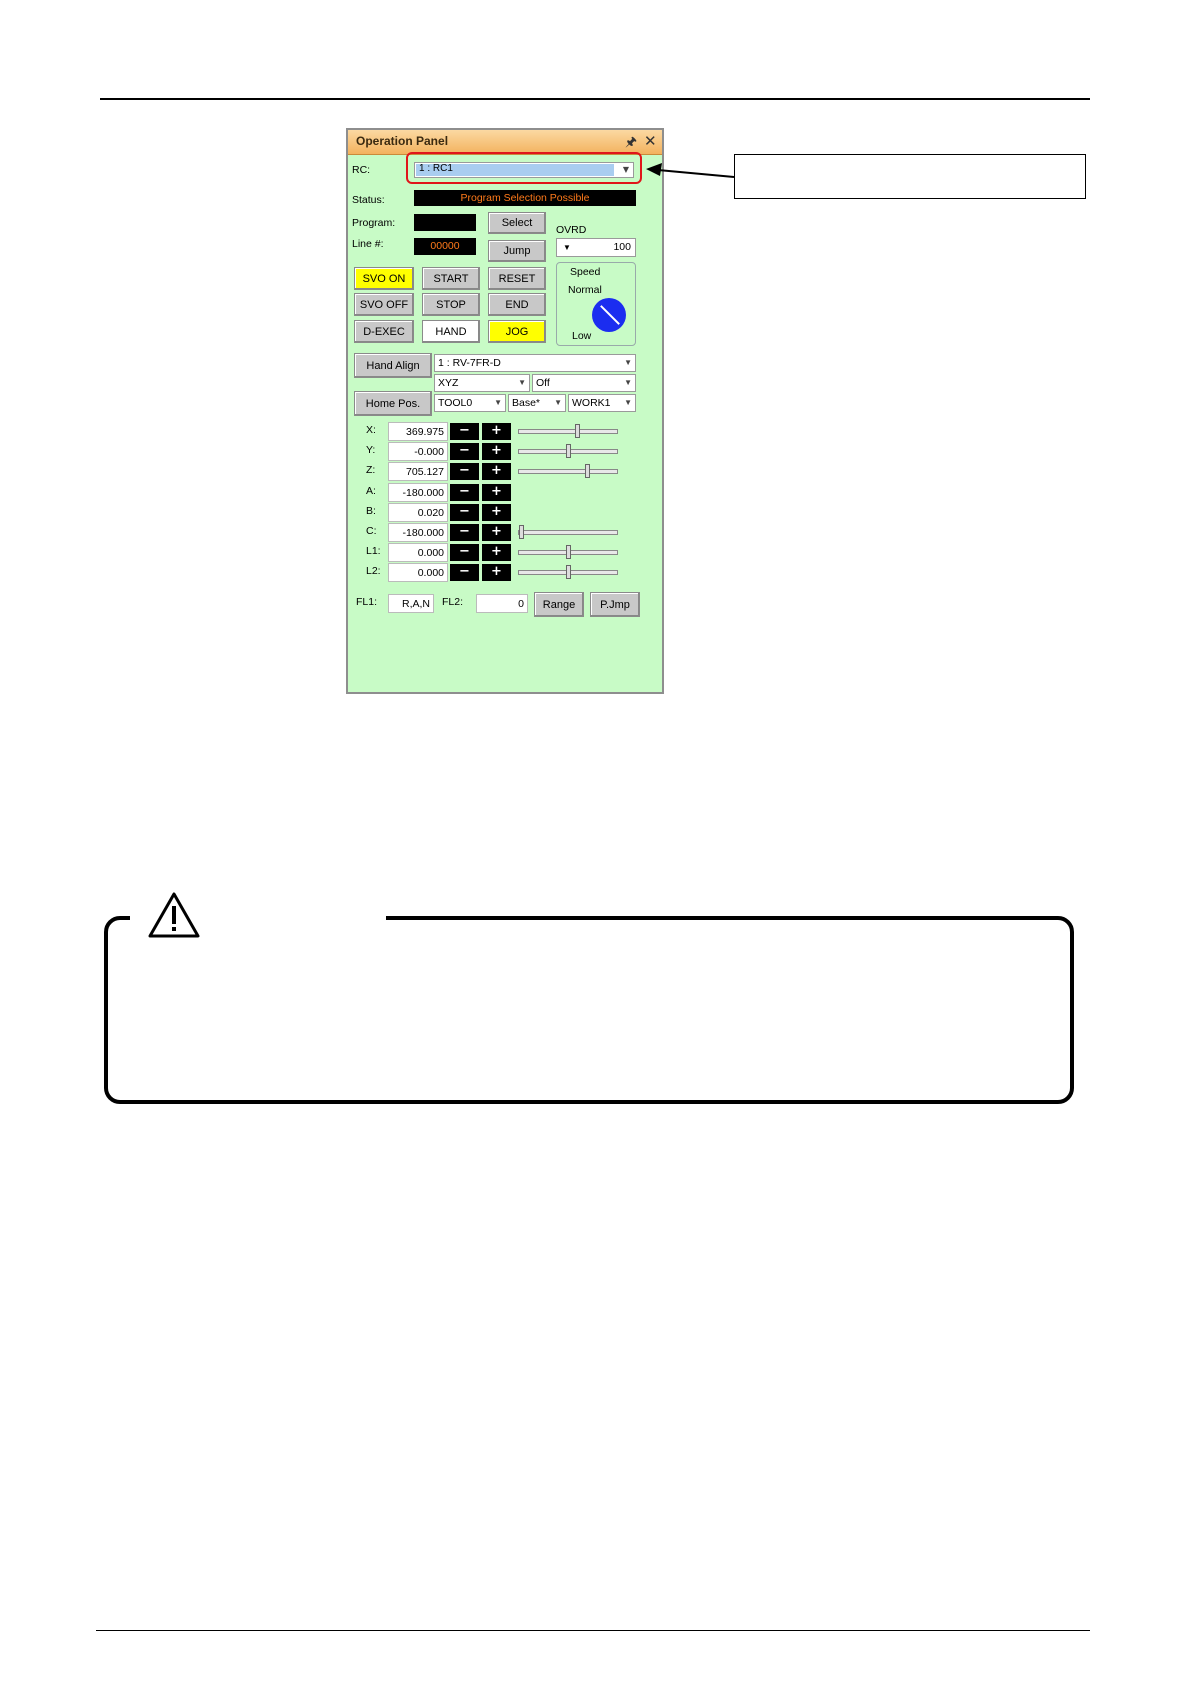  What do you see at coordinates (371, 470) in the screenshot?
I see `axis-label: Z:` at bounding box center [371, 470].